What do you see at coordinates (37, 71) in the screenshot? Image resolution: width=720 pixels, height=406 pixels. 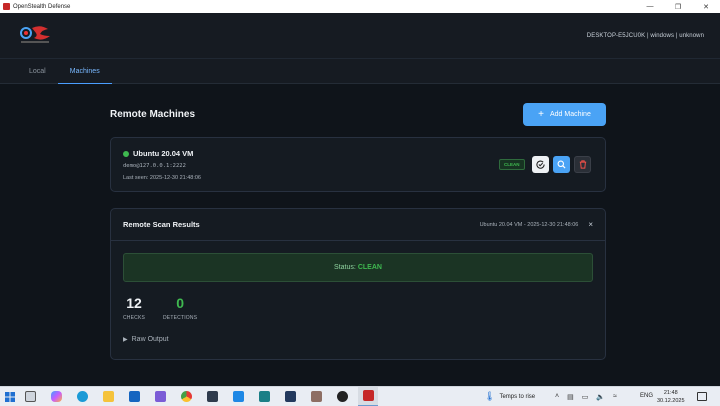 I see `tab-local: Local` at bounding box center [37, 71].